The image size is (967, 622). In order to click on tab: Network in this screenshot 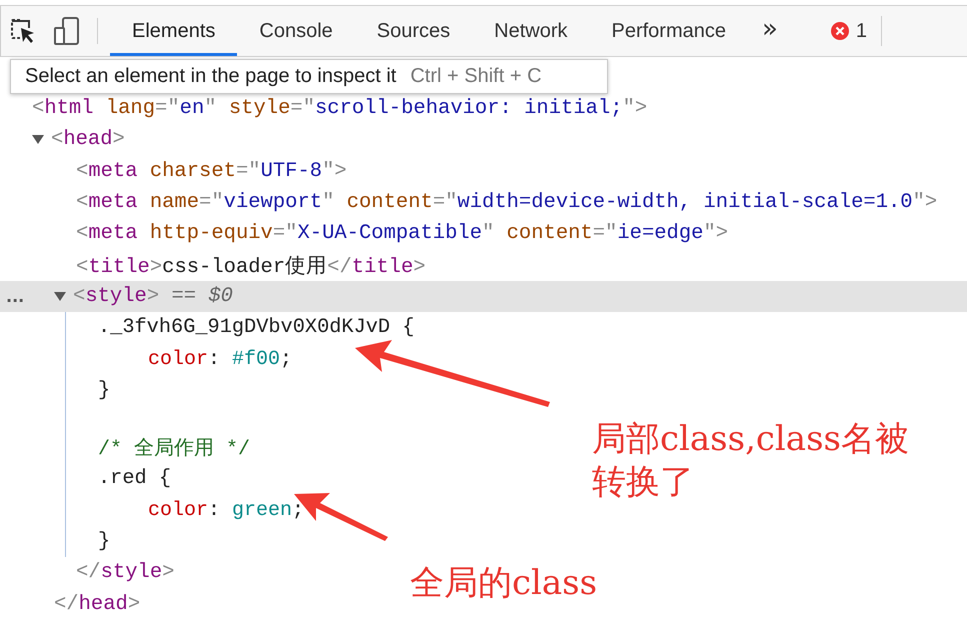, I will do `click(531, 31)`.